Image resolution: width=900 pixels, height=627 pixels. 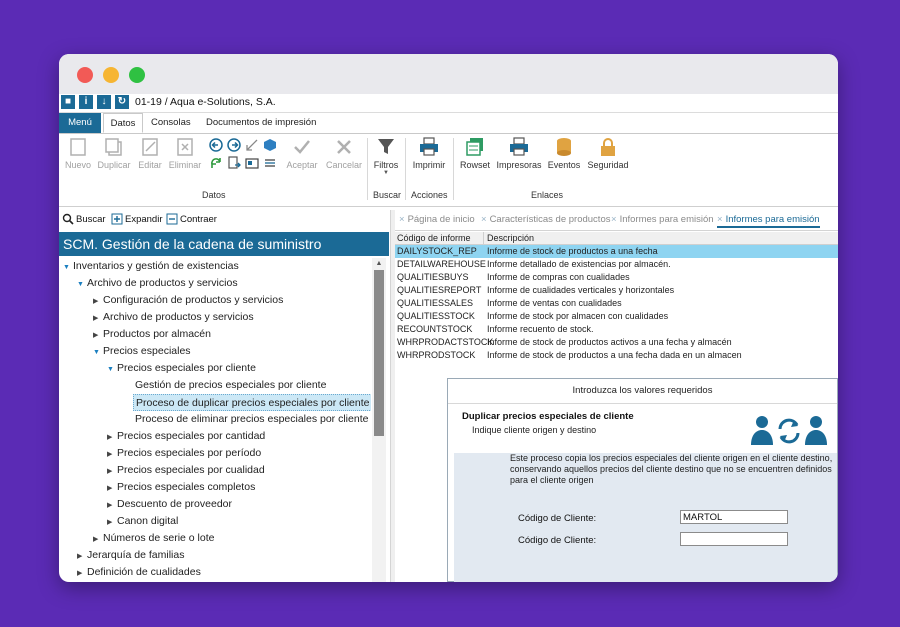 What do you see at coordinates (434, 238) in the screenshot?
I see `column-header-code: Código de informe` at bounding box center [434, 238].